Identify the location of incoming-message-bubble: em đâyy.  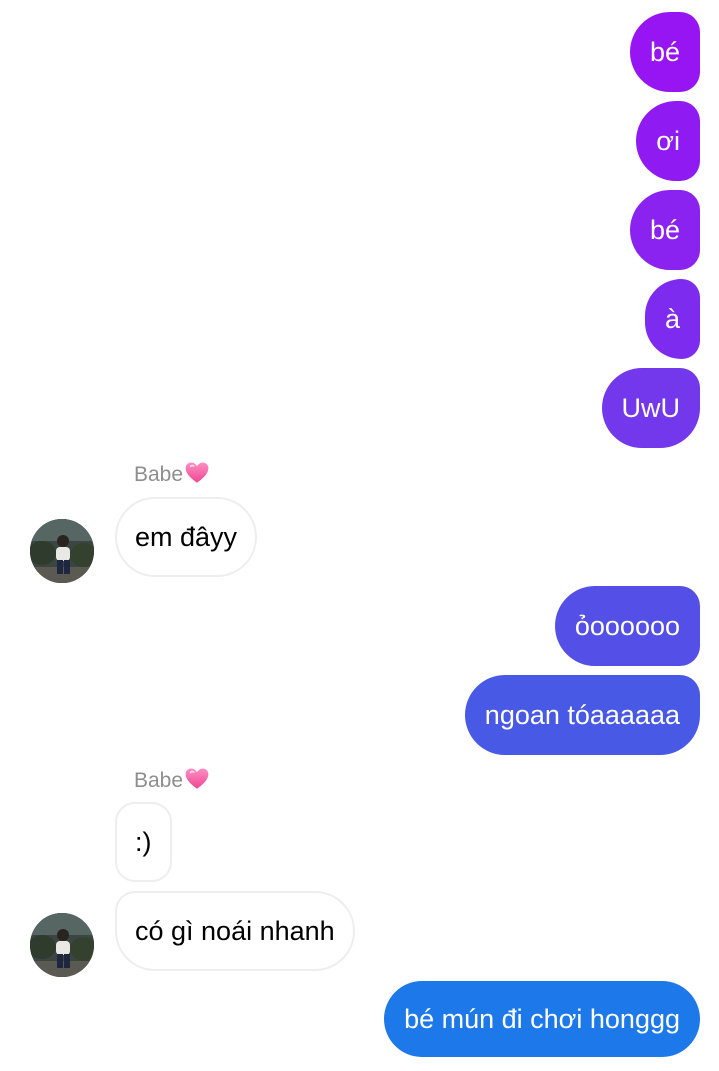
(186, 537).